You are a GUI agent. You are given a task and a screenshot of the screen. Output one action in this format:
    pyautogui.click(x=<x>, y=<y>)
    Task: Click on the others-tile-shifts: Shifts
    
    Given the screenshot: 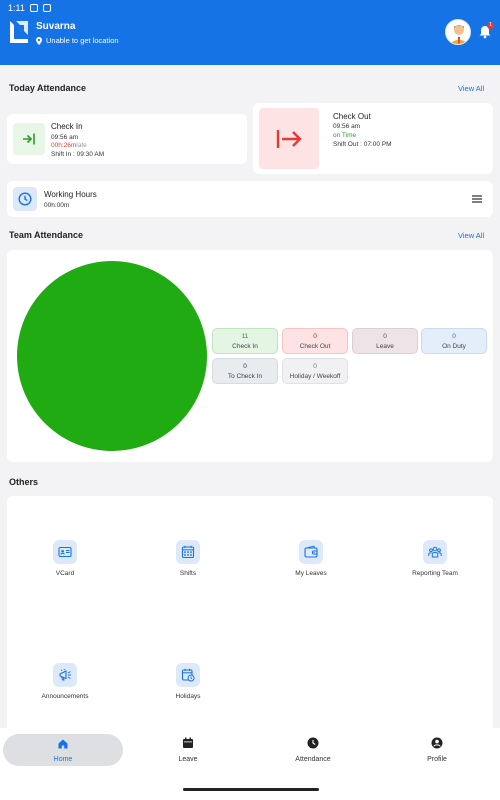 What is the action you would take?
    pyautogui.click(x=188, y=558)
    